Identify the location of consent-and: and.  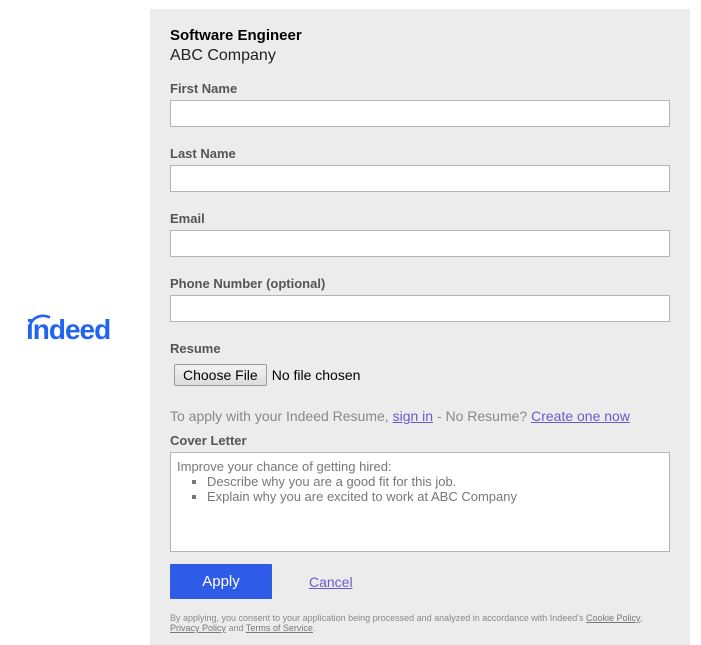
(236, 628).